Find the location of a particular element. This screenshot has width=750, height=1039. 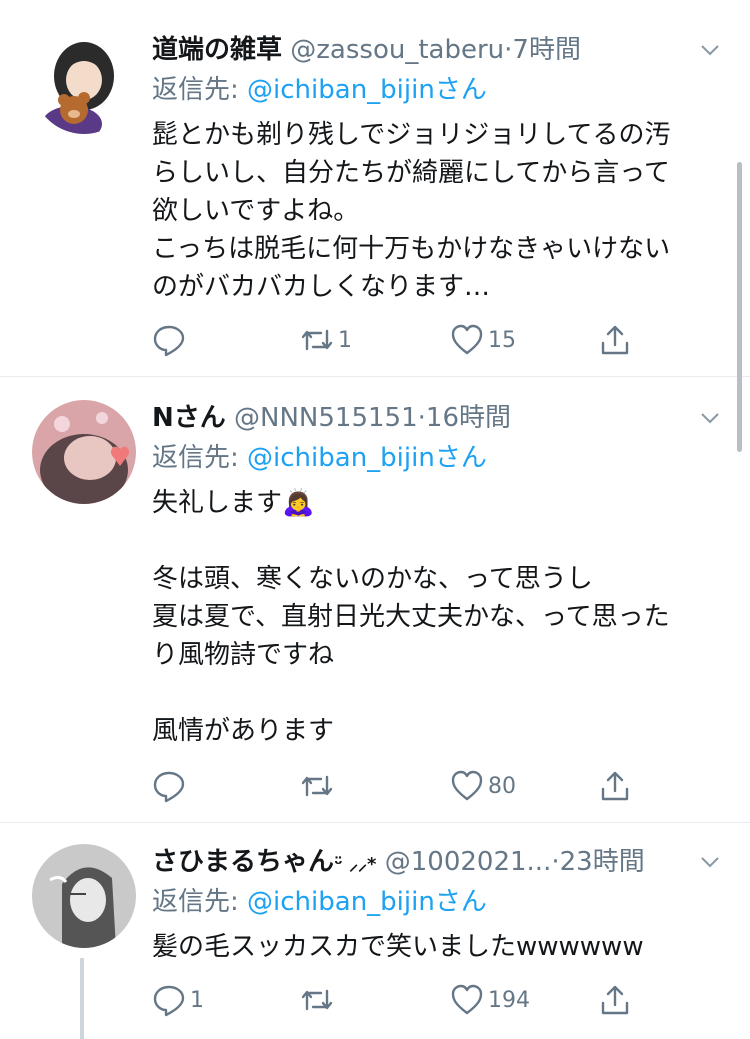

display-name: さひまるちゃん is located at coordinates (243, 862).